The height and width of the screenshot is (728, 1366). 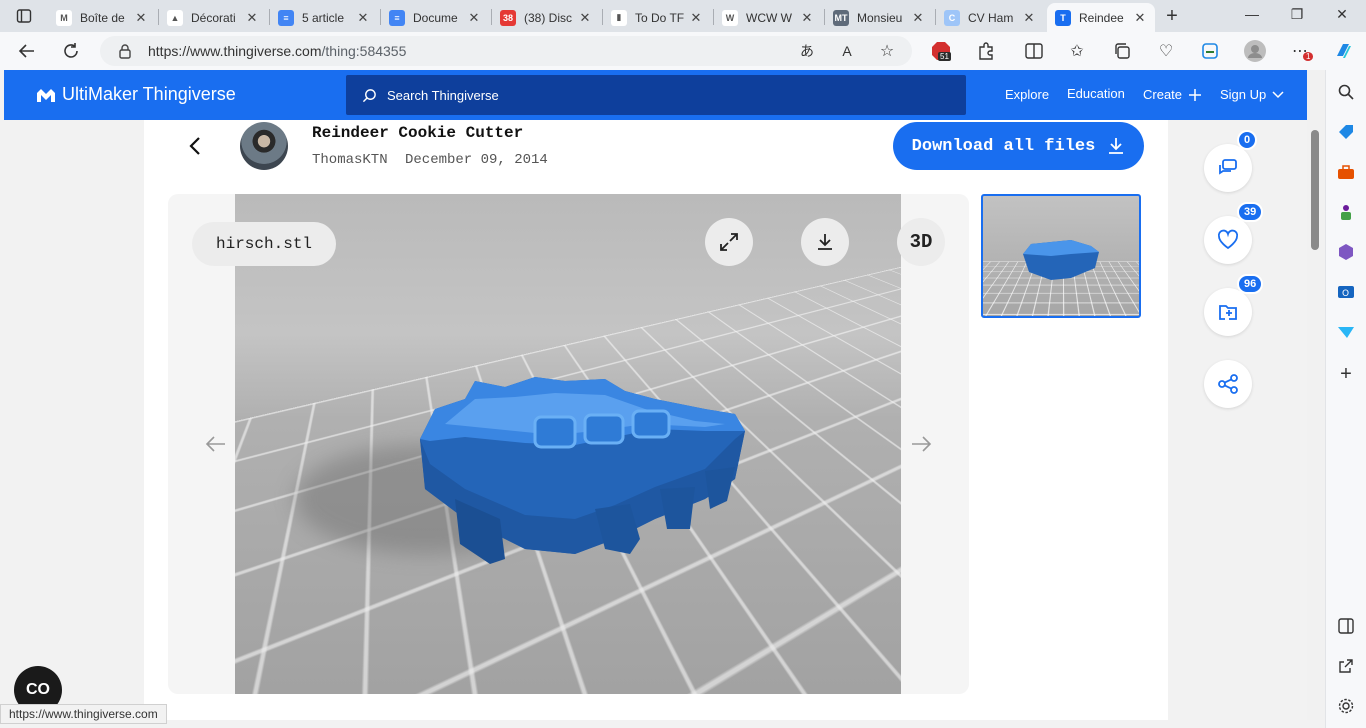 I want to click on tab-favicon-icon: C, so click(x=952, y=17).